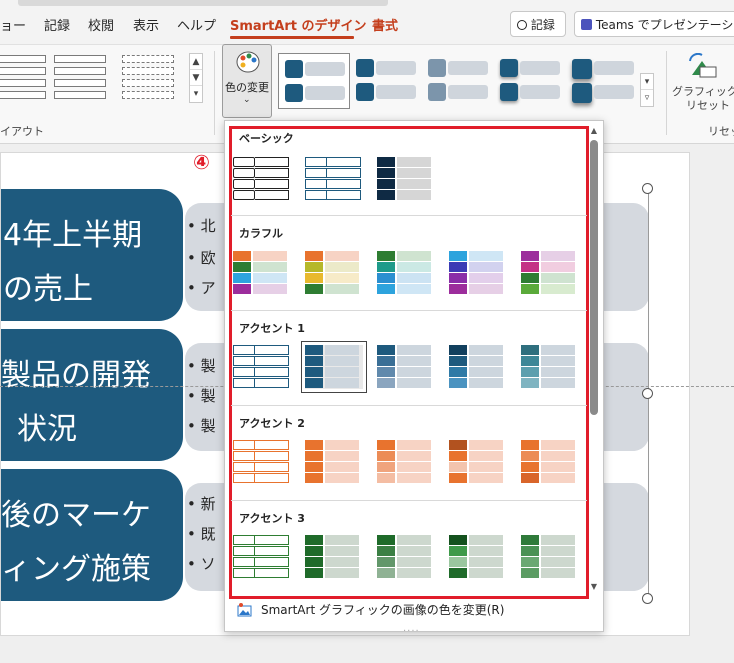 The image size is (734, 663). Describe the element at coordinates (647, 82) in the screenshot. I see `scroll-down-icon: ▾` at that location.